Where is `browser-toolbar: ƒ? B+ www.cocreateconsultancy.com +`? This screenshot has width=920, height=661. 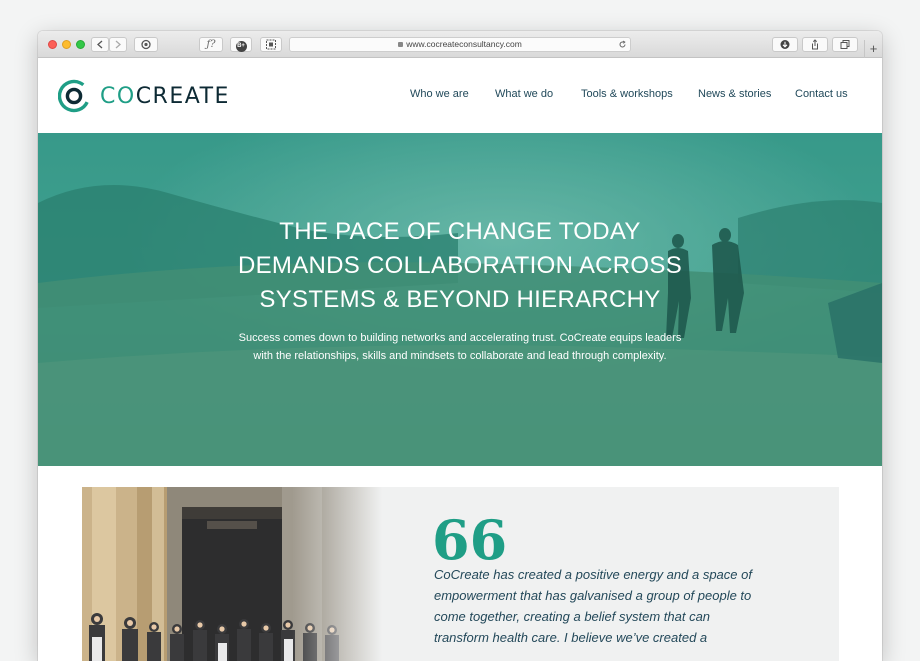
browser-toolbar: ƒ? B+ www.cocreateconsultancy.com + is located at coordinates (460, 44).